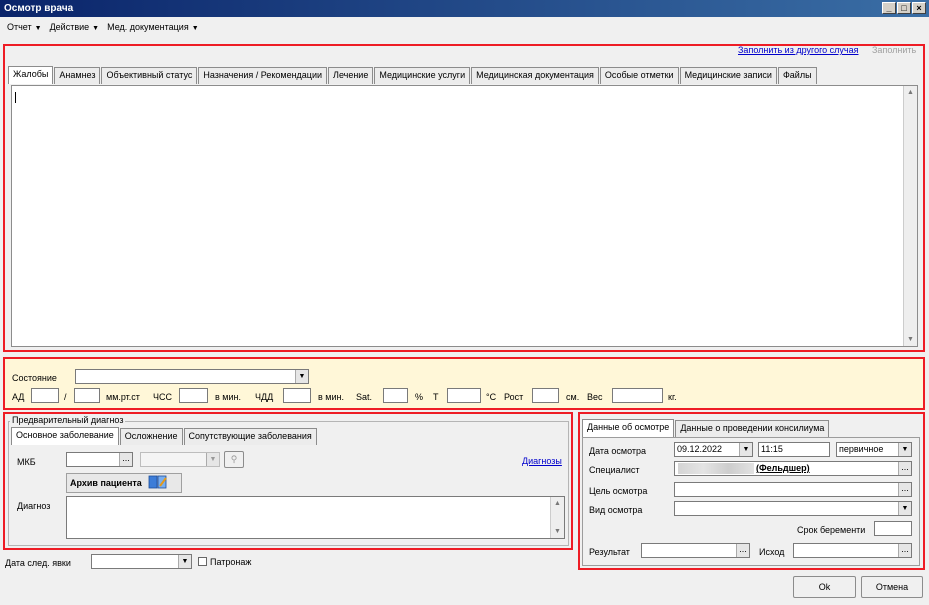 This screenshot has height=605, width=929. I want to click on specialist-label: Специалист, so click(614, 470).